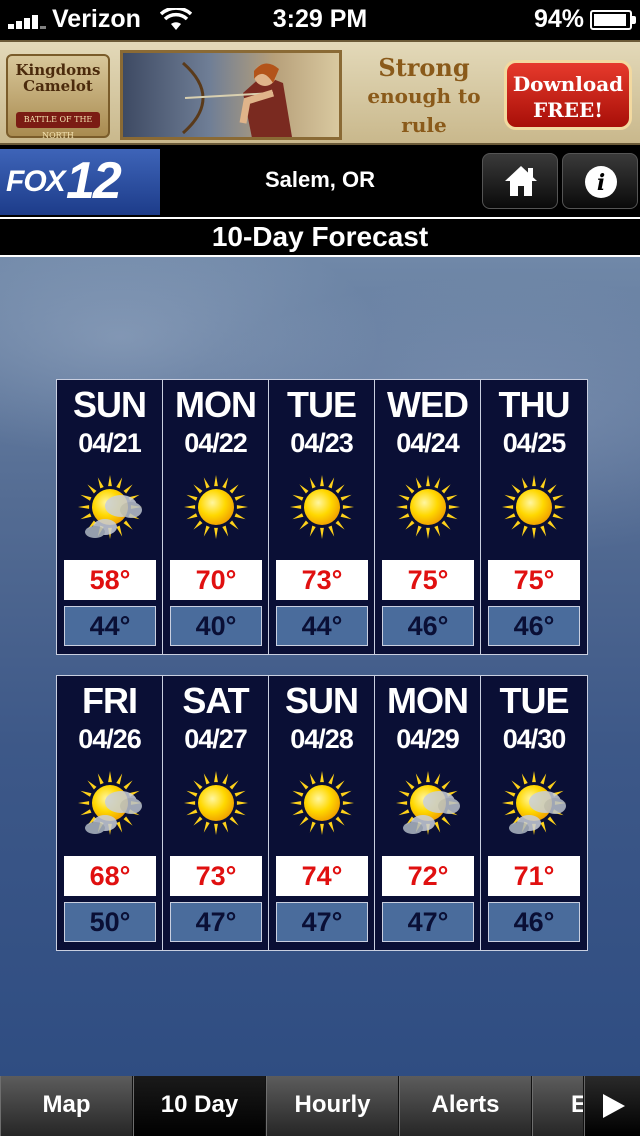 This screenshot has height=1136, width=640. I want to click on ad-download-button: Download FREE!, so click(568, 95).